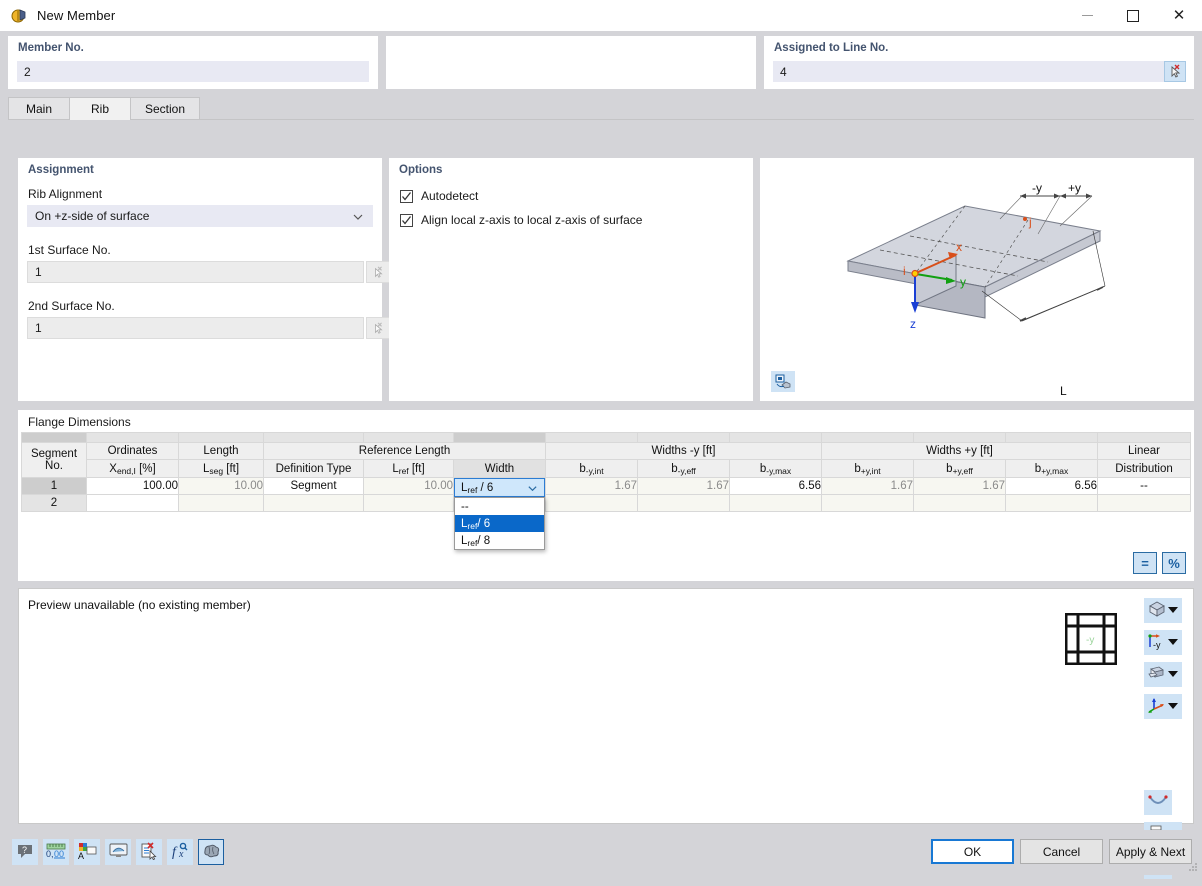  What do you see at coordinates (1144, 468) in the screenshot?
I see `col-linear-distribution: Distribution` at bounding box center [1144, 468].